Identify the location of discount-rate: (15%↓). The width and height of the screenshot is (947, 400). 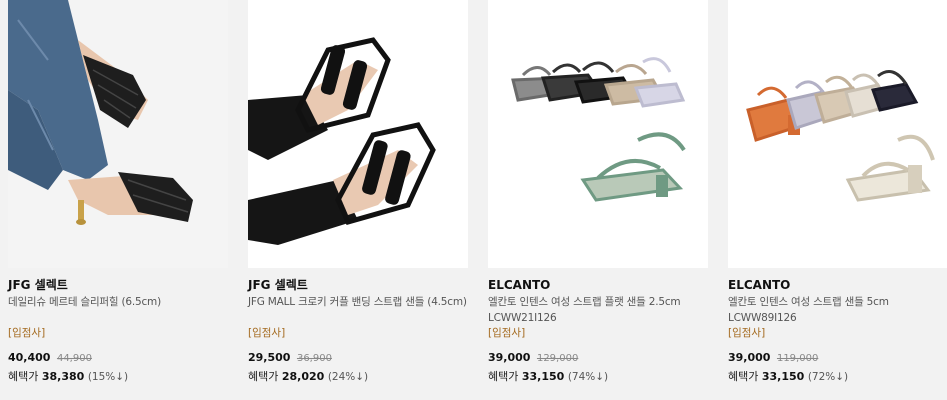
(108, 377).